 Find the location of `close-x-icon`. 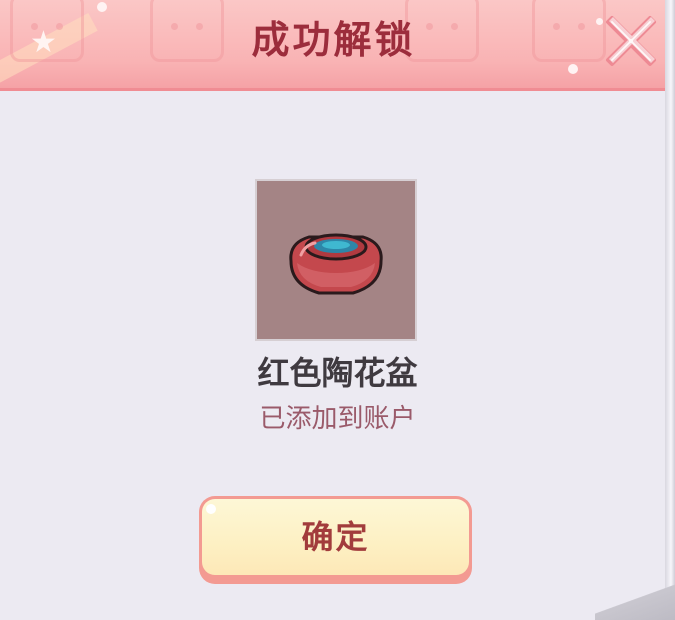

close-x-icon is located at coordinates (631, 41).